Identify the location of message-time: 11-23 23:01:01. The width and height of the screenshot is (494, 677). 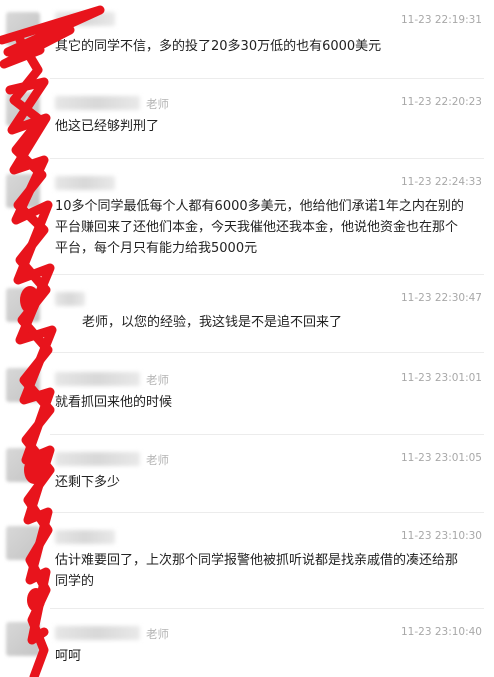
(441, 378).